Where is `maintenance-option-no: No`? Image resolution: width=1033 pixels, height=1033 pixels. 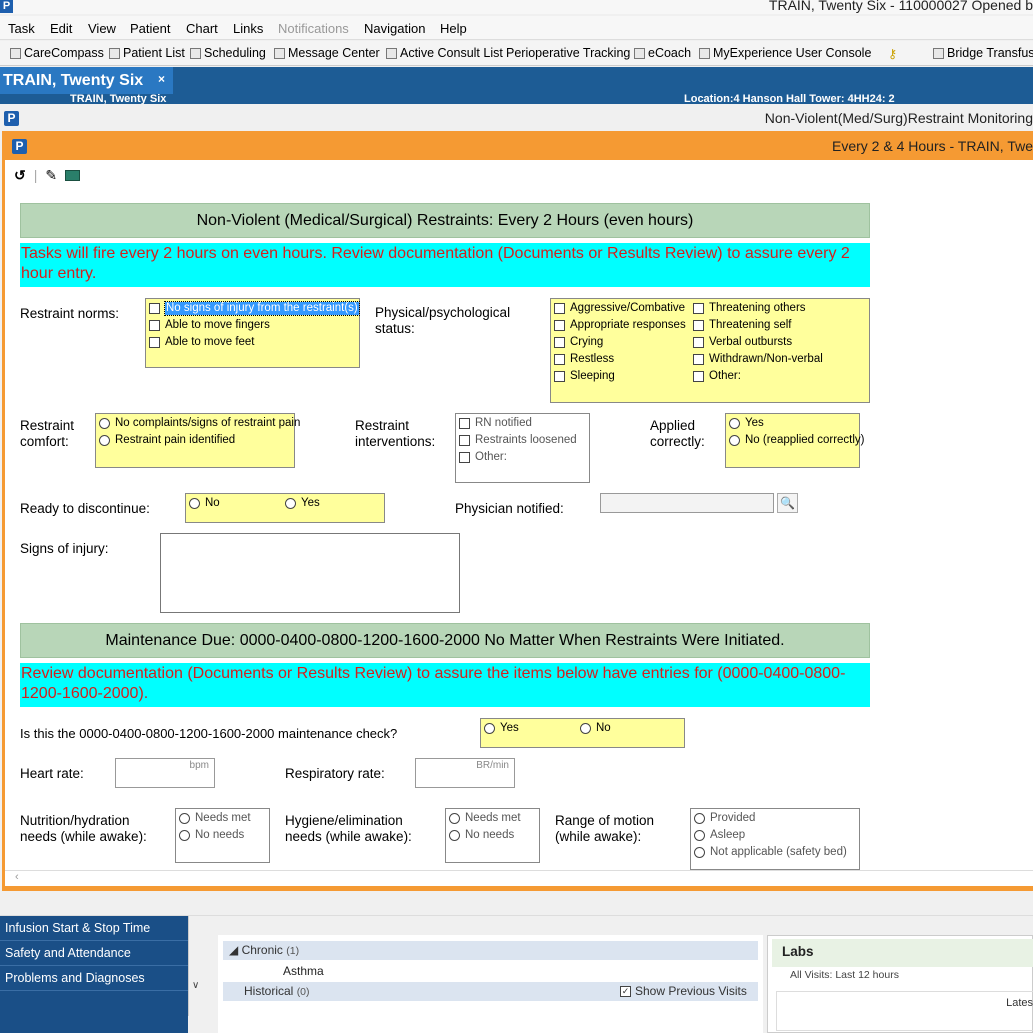 maintenance-option-no: No is located at coordinates (595, 728).